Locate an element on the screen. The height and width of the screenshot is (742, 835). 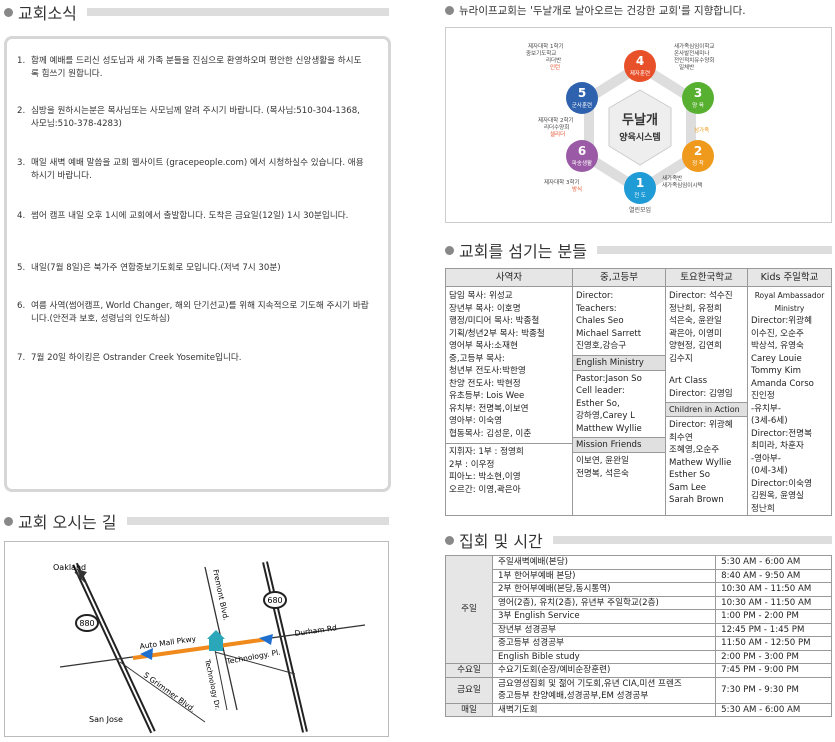
vision-node-label: 전 도 is located at coordinates (640, 195).